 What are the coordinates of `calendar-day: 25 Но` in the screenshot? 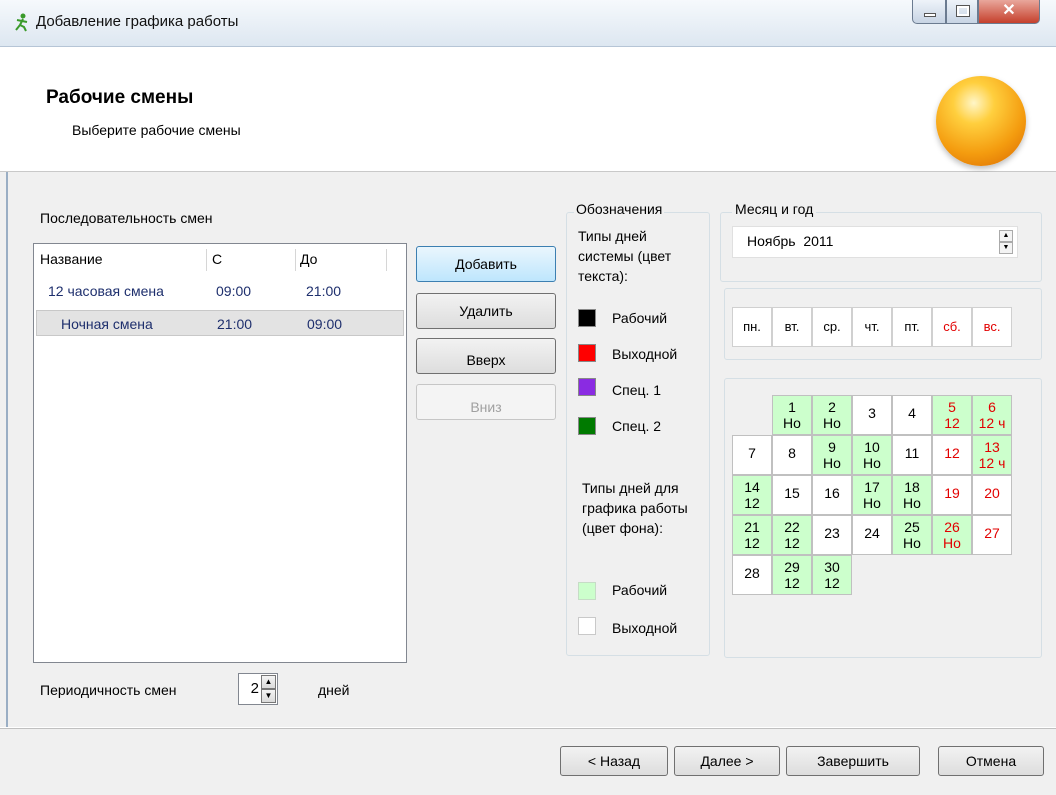 It's located at (912, 535).